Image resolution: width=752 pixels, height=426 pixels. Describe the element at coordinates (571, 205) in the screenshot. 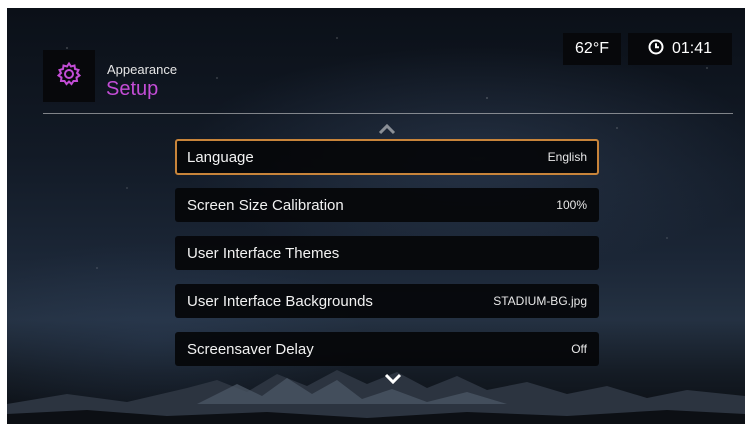

I see `menu-item-value: 100%` at that location.